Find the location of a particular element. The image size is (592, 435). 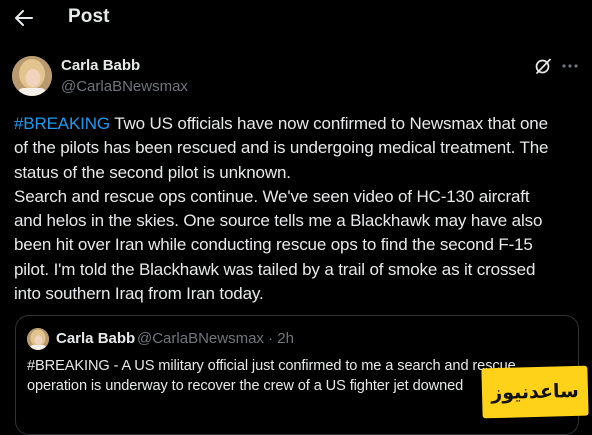

author-name: Carla Babb is located at coordinates (100, 65).